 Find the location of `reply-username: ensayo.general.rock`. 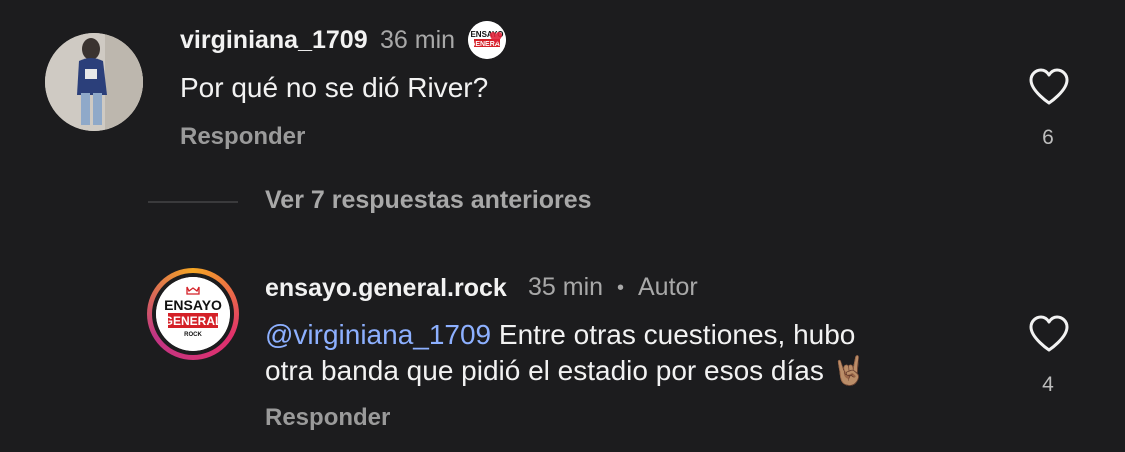

reply-username: ensayo.general.rock is located at coordinates (386, 288).